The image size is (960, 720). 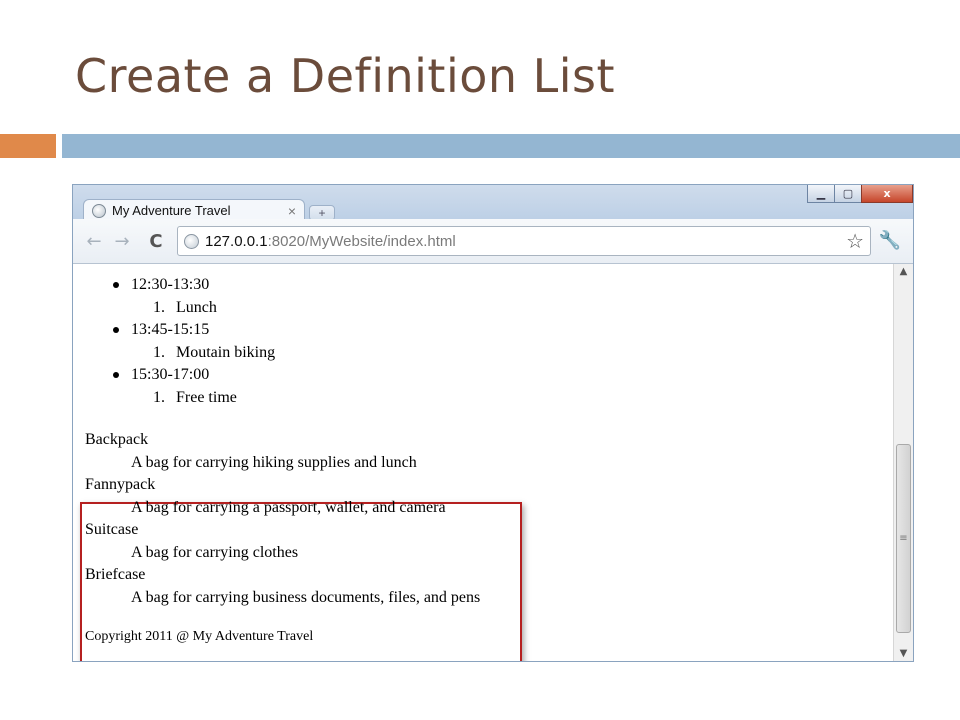 I want to click on definition-term: Briefcase, so click(x=115, y=574).